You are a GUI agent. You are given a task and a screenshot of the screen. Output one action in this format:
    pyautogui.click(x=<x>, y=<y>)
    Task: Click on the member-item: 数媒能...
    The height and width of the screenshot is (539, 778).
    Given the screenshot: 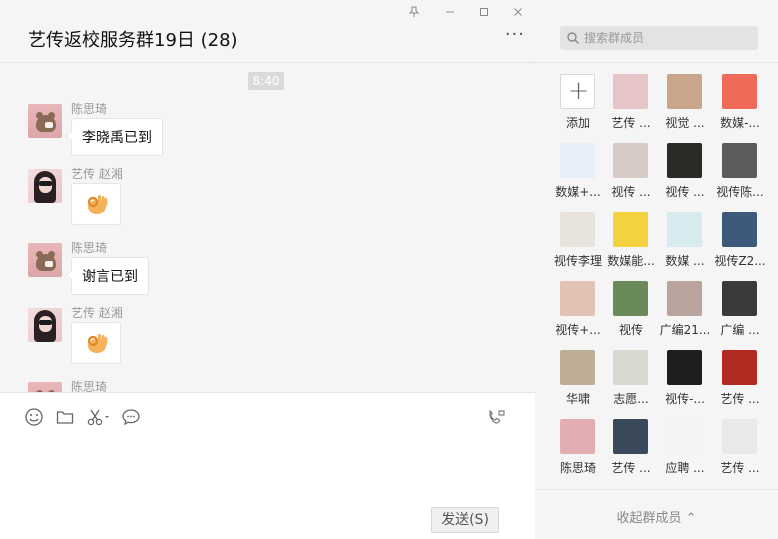 What is the action you would take?
    pyautogui.click(x=631, y=243)
    